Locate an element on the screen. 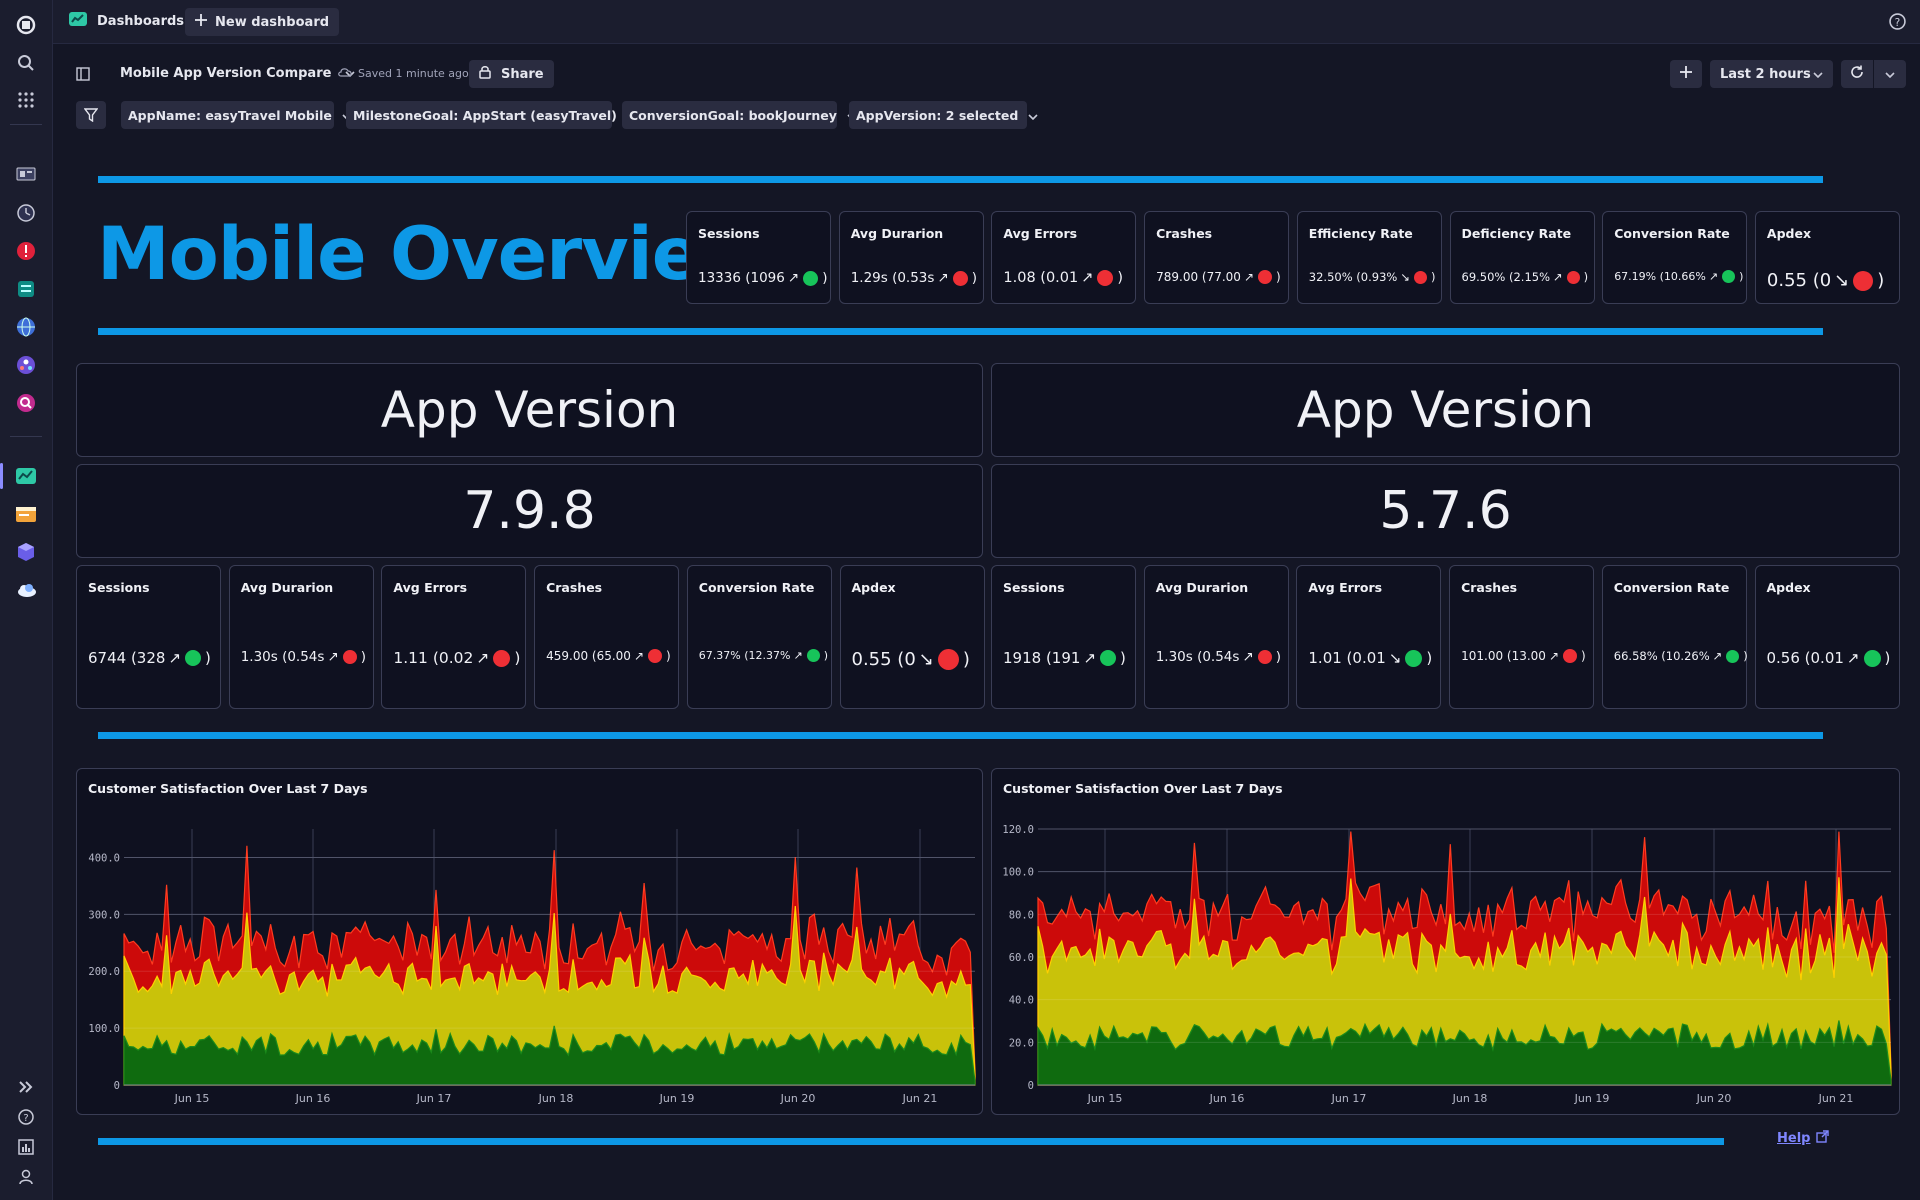 The width and height of the screenshot is (1920, 1200). apps-grid-icon is located at coordinates (26, 100).